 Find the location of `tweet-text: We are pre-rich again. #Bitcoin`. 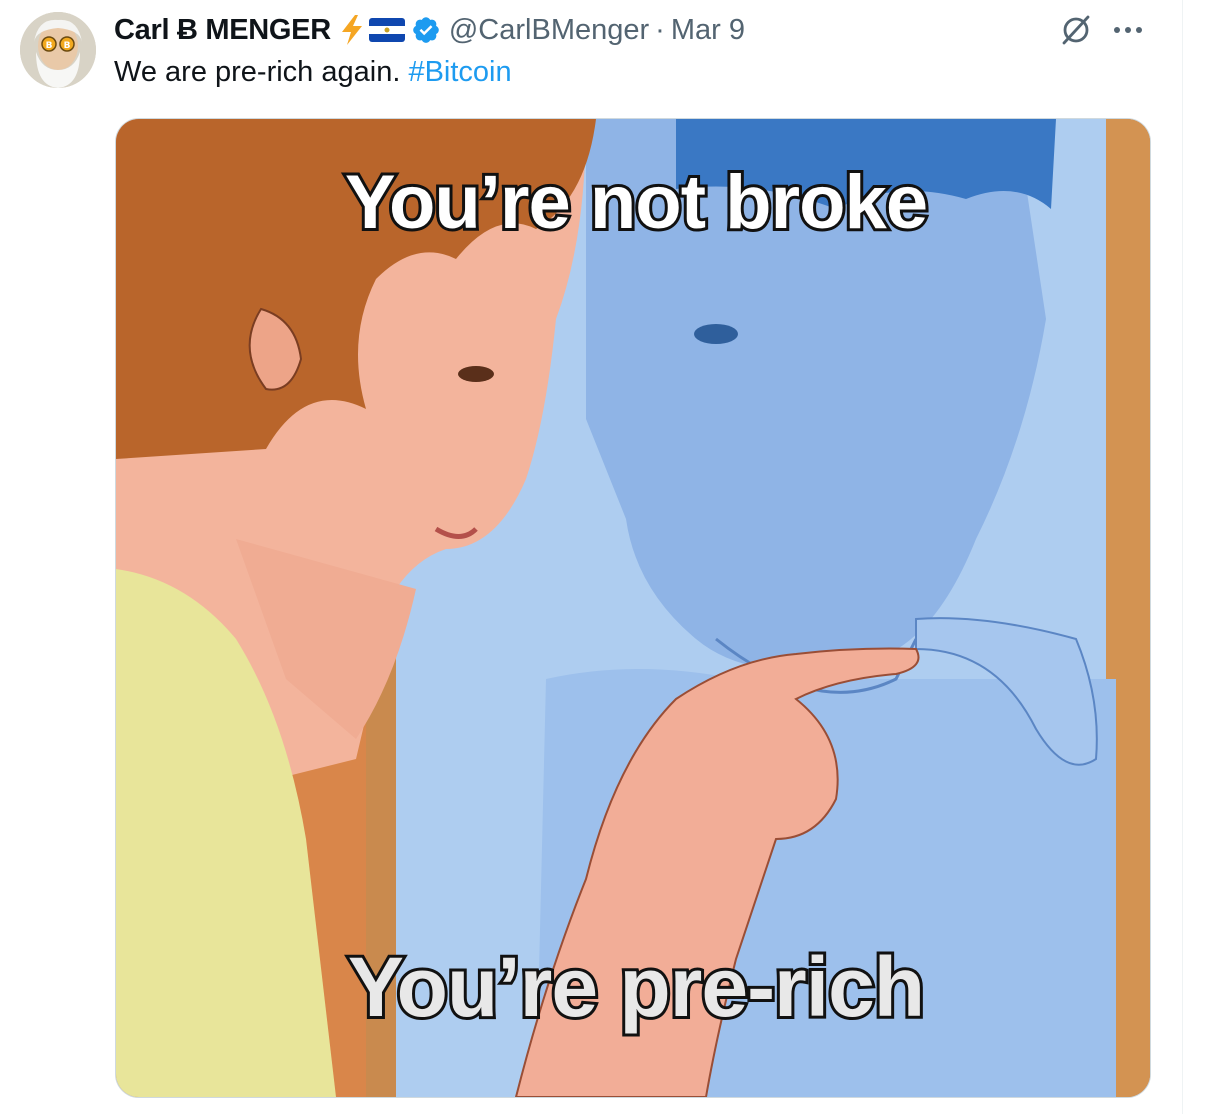

tweet-text: We are pre-rich again. #Bitcoin is located at coordinates (313, 72).